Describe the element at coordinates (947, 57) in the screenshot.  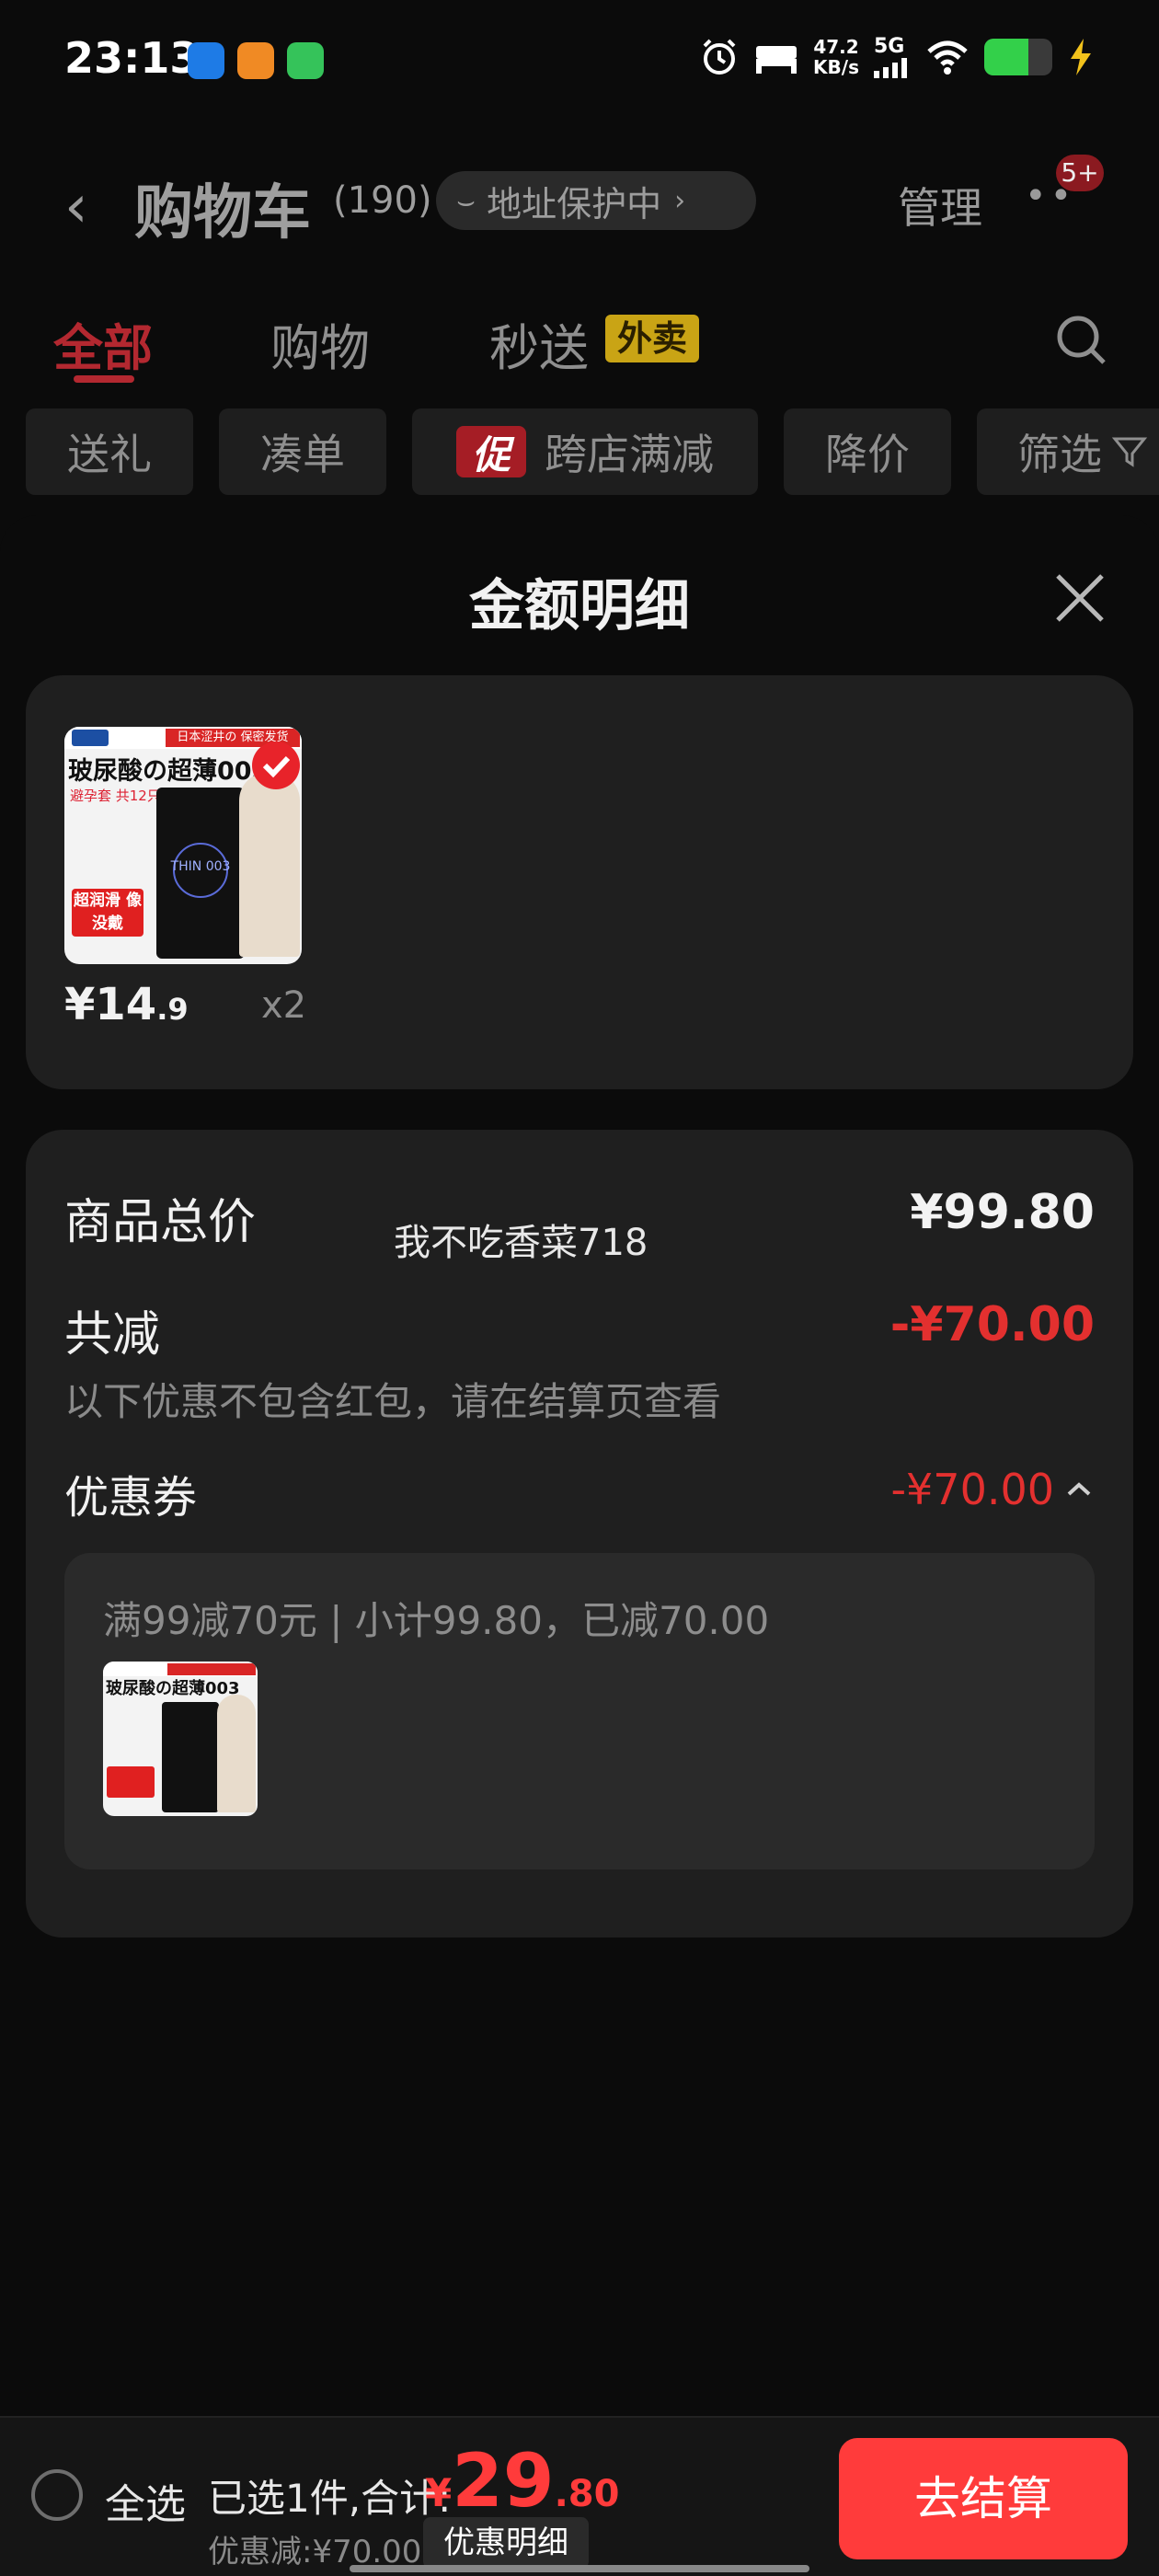
I see `wifi-icon` at that location.